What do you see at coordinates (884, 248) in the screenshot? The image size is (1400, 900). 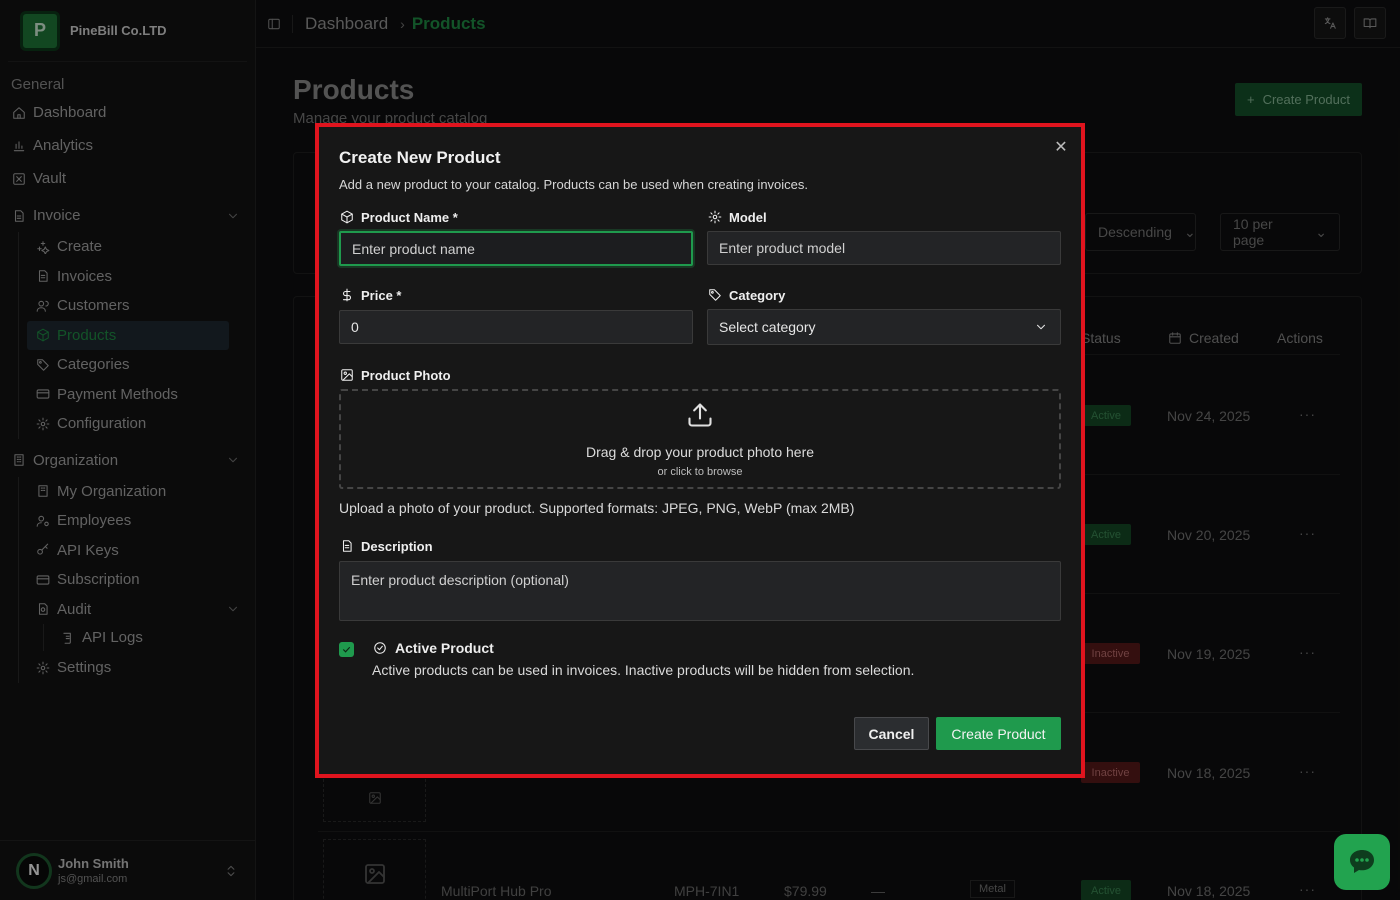 I see `model-input` at bounding box center [884, 248].